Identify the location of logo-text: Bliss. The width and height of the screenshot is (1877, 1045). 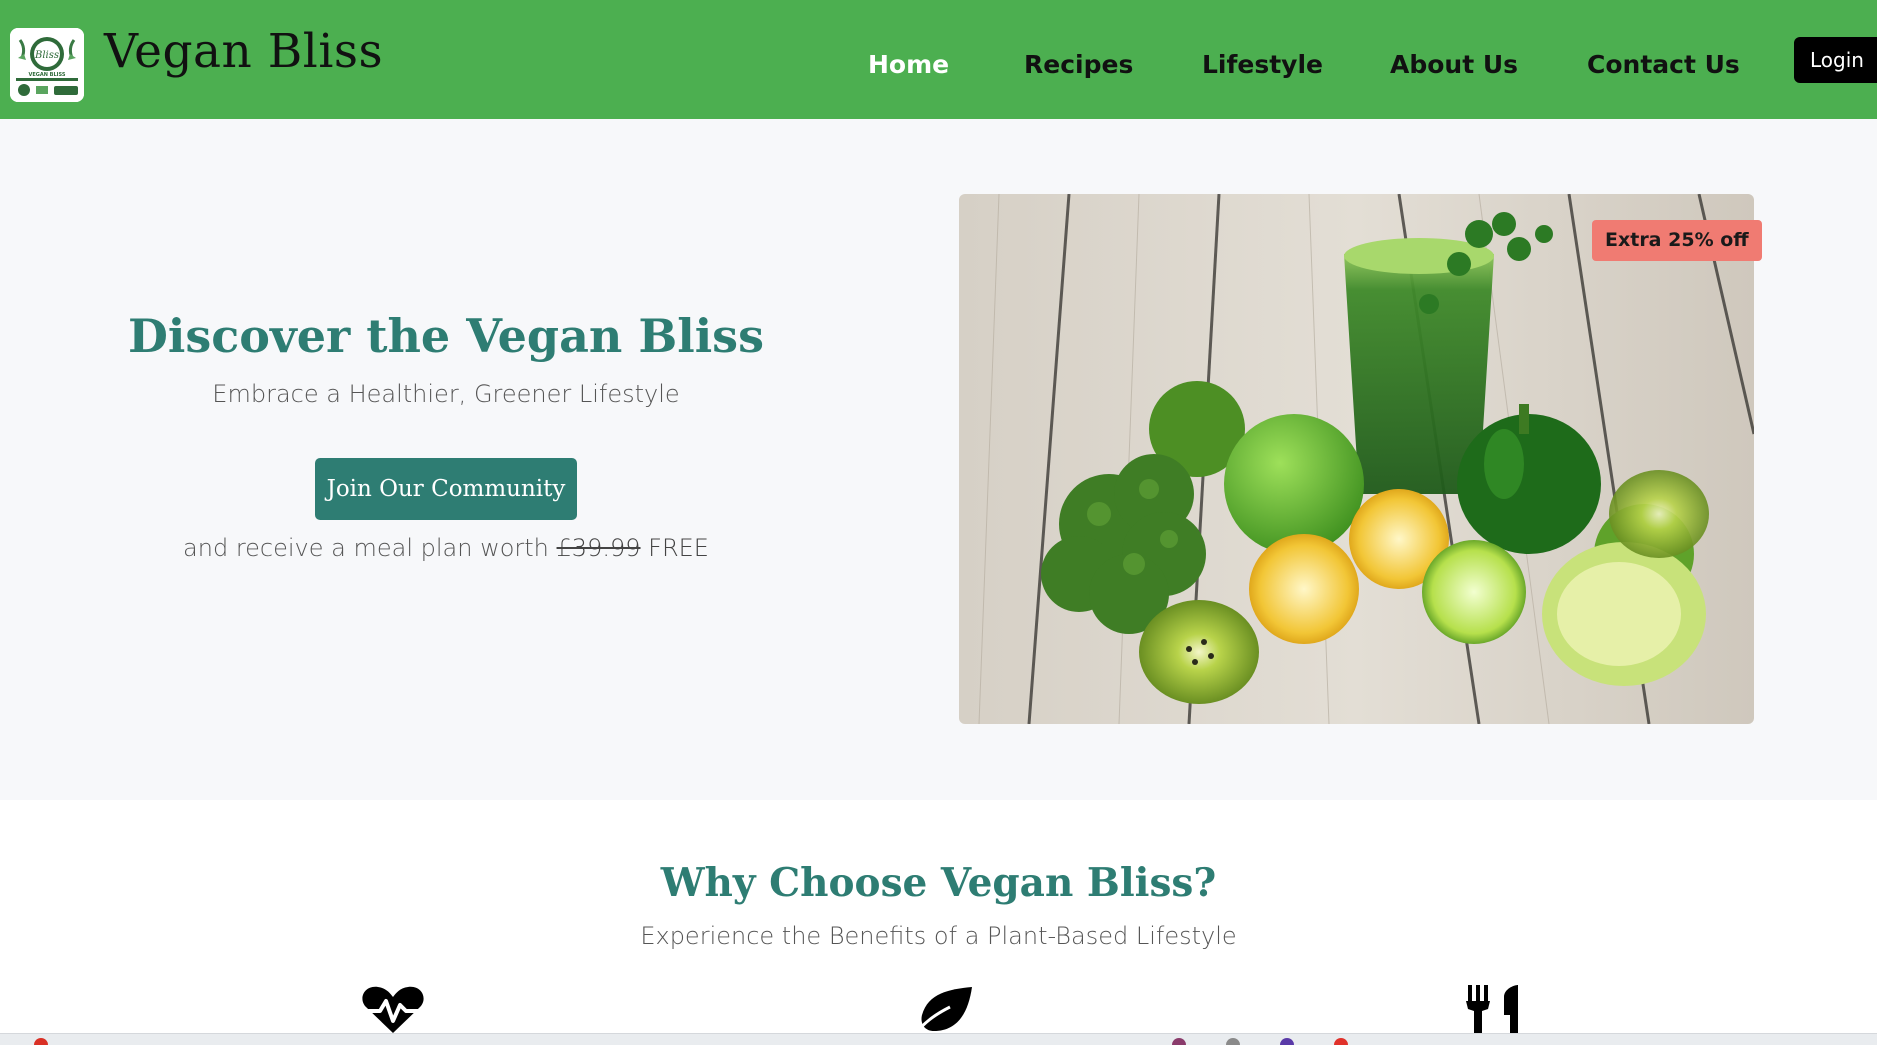
(46, 55).